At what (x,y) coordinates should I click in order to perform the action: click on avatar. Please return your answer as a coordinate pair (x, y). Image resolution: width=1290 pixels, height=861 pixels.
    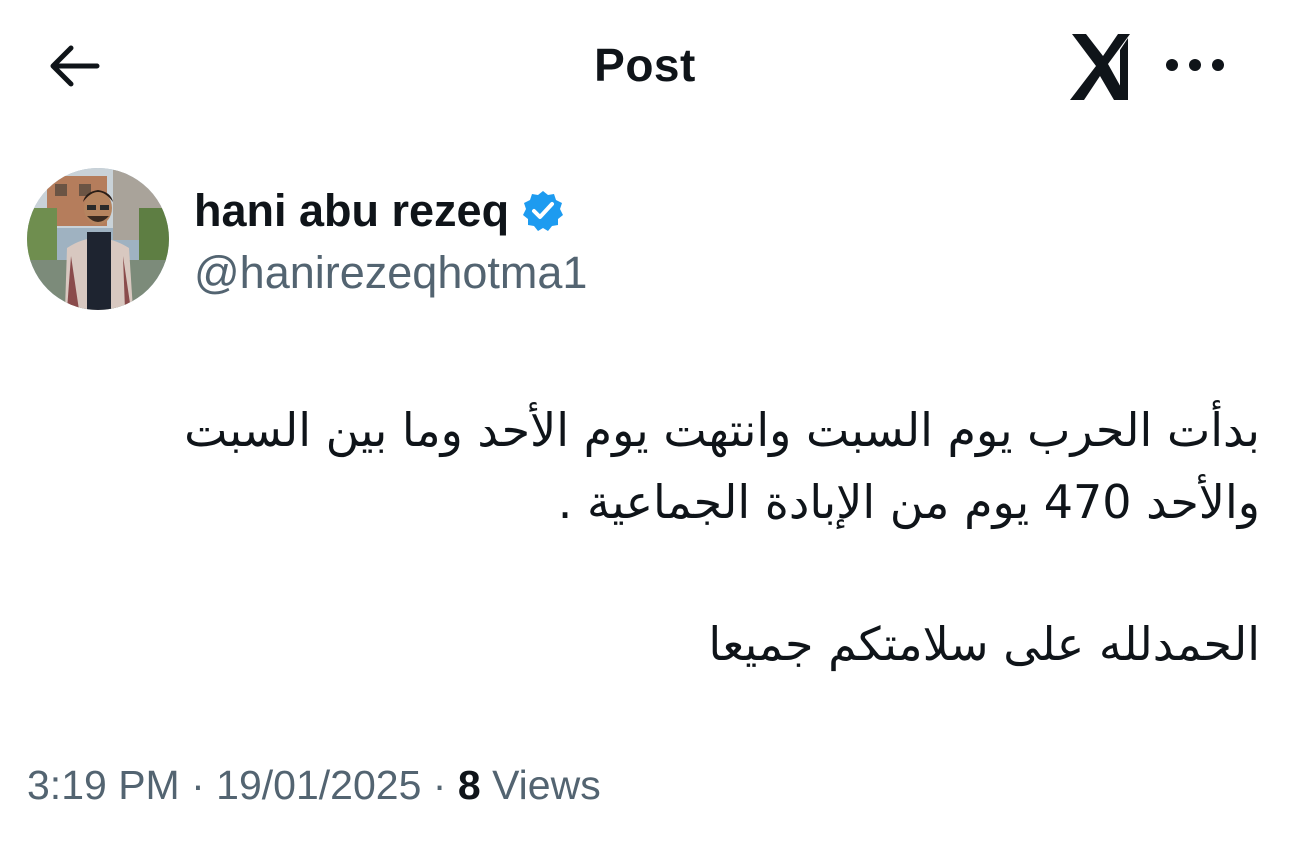
    Looking at the image, I should click on (98, 239).